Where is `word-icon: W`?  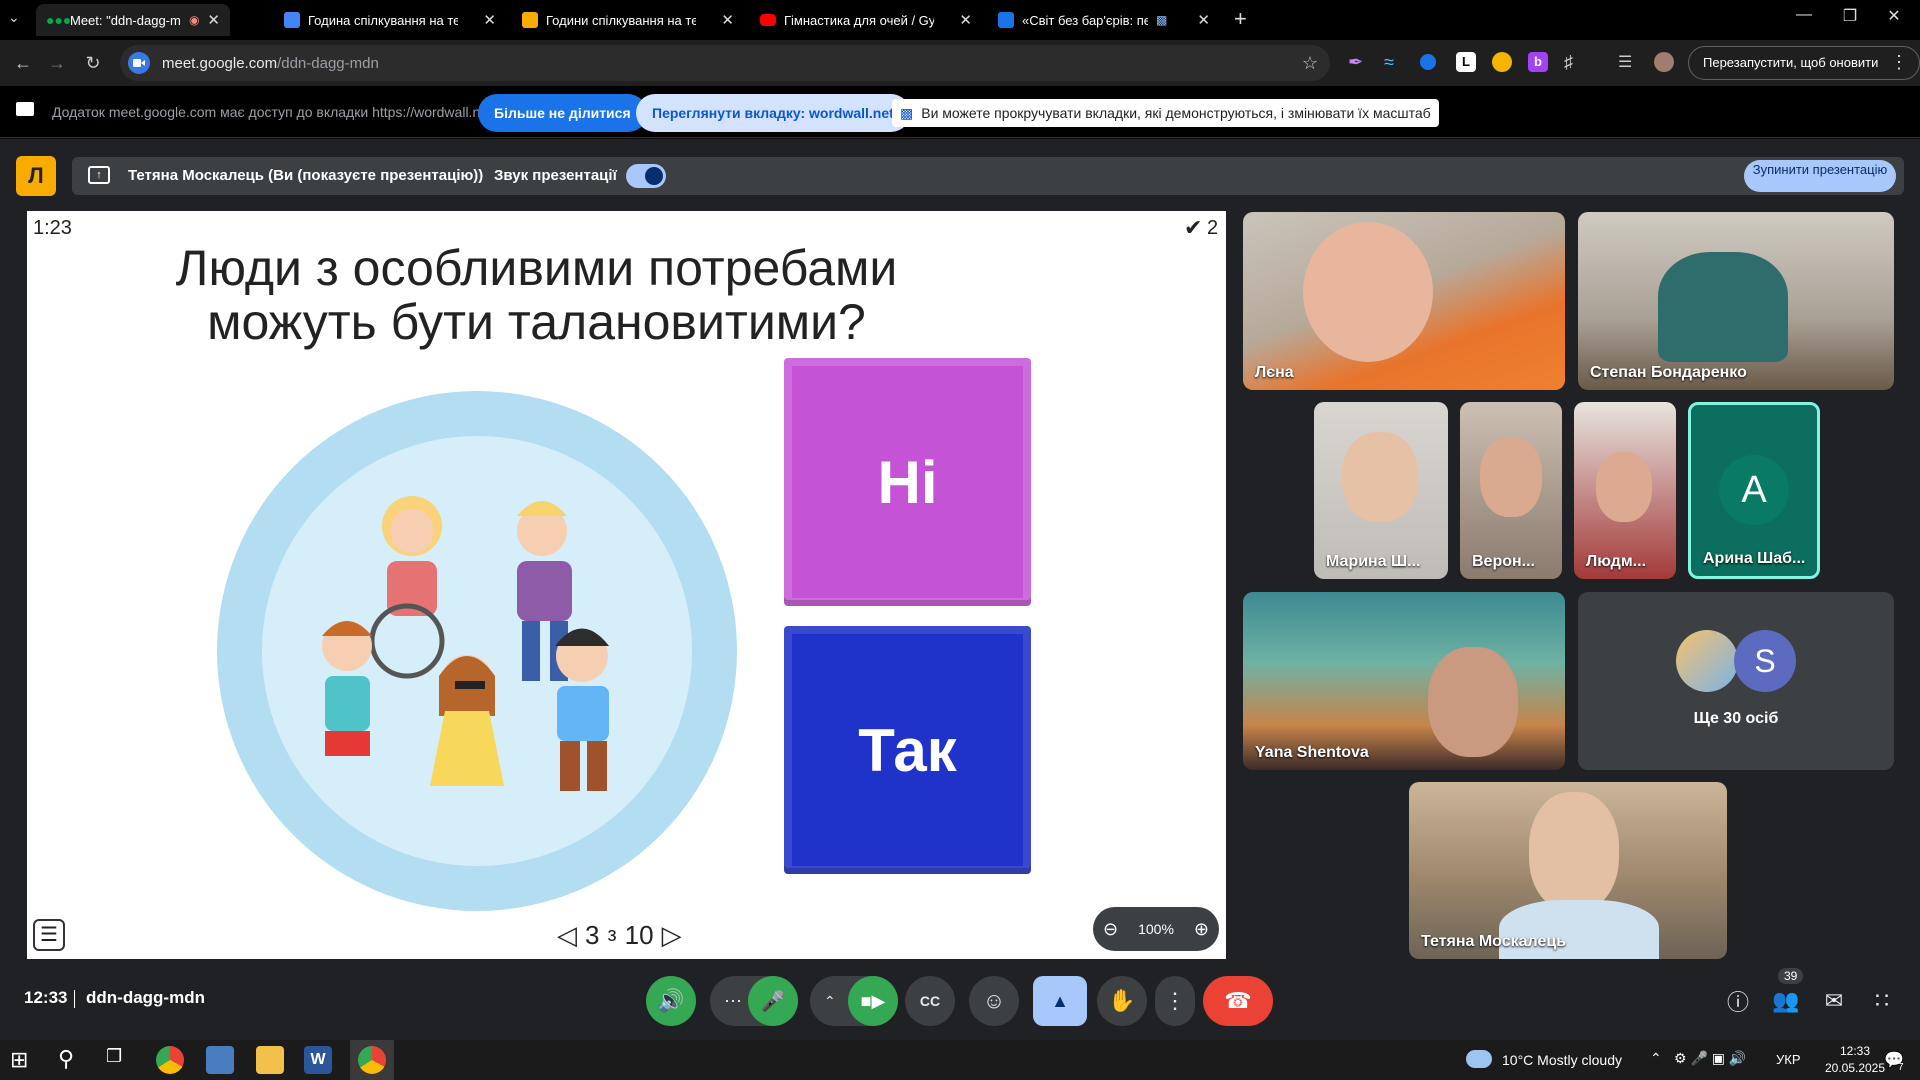
word-icon: W is located at coordinates (318, 1060).